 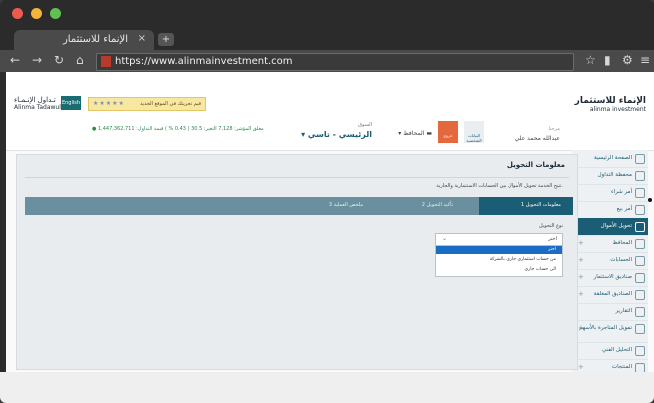 I want to click on close-window-button, so click(x=17, y=13).